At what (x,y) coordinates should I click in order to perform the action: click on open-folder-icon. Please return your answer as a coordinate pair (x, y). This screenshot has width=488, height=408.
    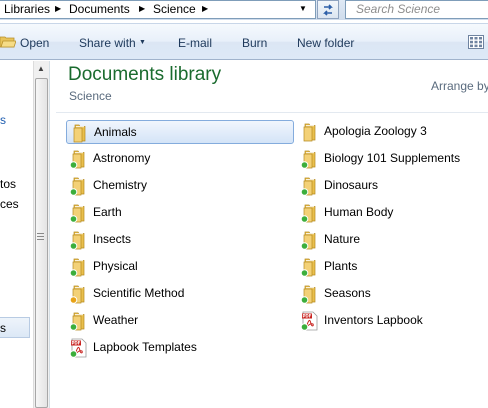
    Looking at the image, I should click on (8, 41).